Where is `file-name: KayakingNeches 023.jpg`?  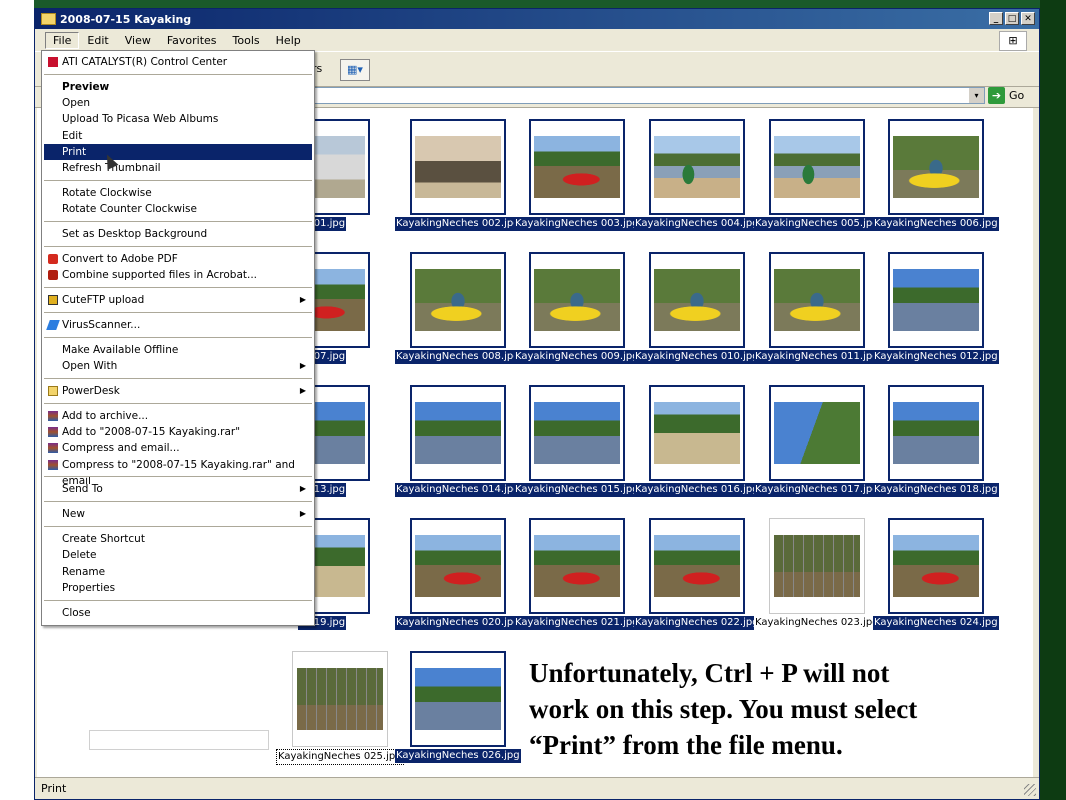 file-name: KayakingNeches 023.jpg is located at coordinates (817, 623).